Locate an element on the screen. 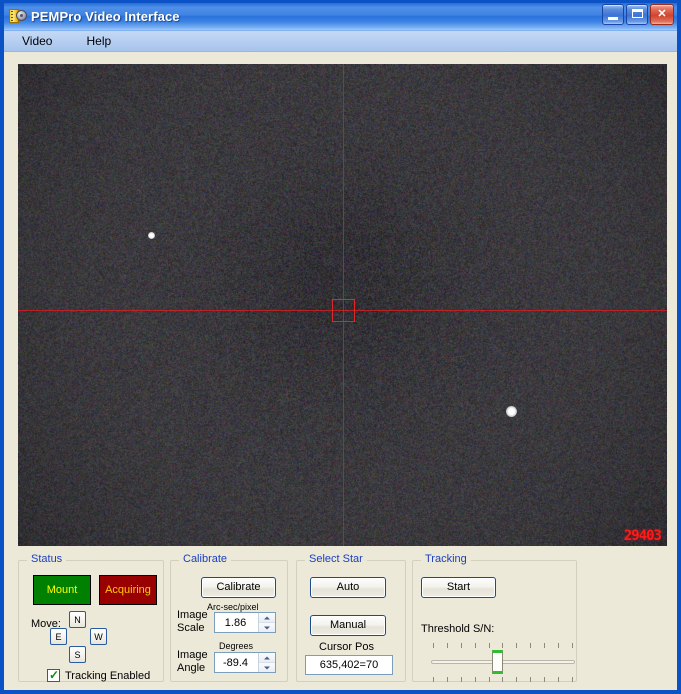 The image size is (681, 694). move-east-button: E is located at coordinates (58, 636).